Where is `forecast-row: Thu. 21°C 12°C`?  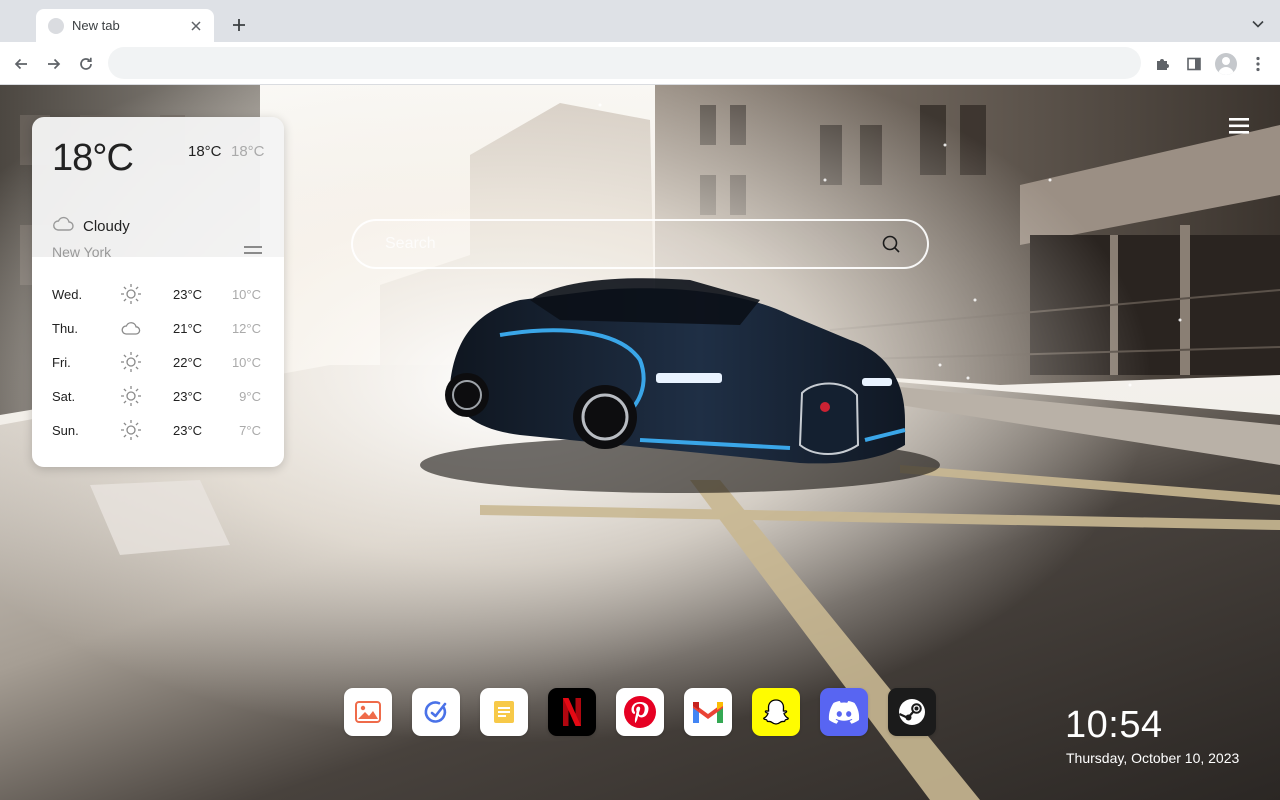 forecast-row: Thu. 21°C 12°C is located at coordinates (158, 328).